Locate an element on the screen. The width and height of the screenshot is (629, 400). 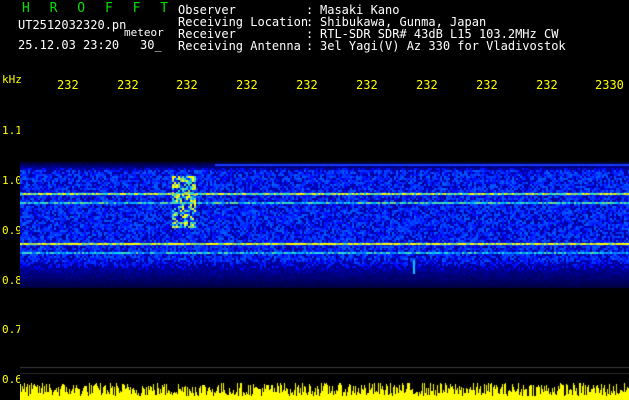
seconds-label: 30_ is located at coordinates (151, 45).